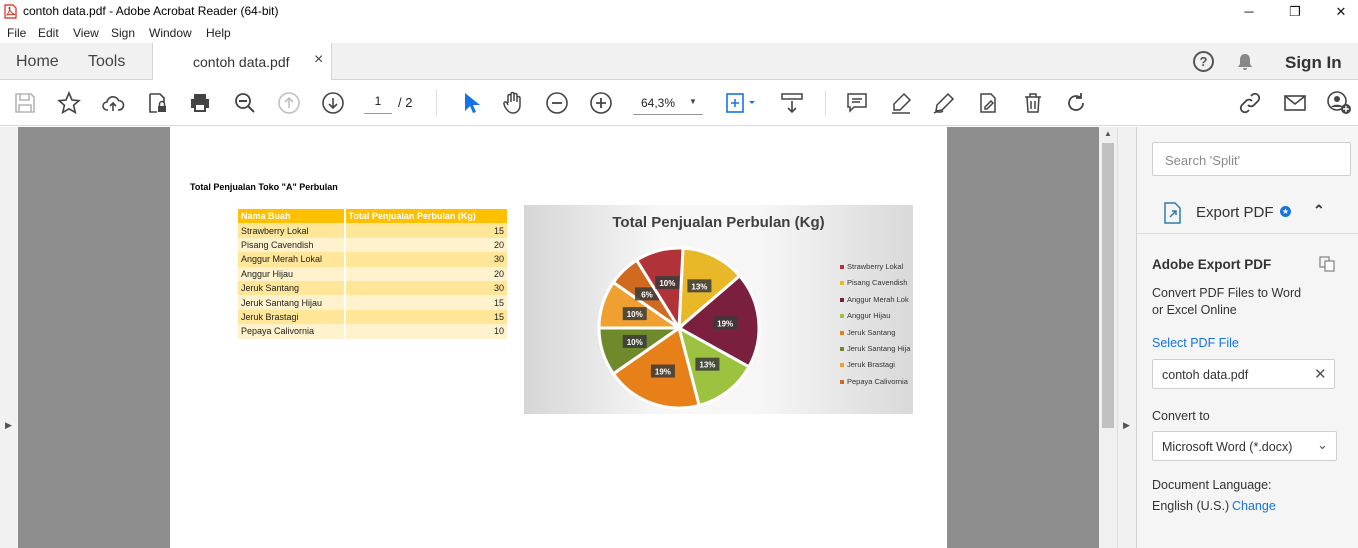 The width and height of the screenshot is (1358, 548). Describe the element at coordinates (857, 103) in the screenshot. I see `comment-icon` at that location.